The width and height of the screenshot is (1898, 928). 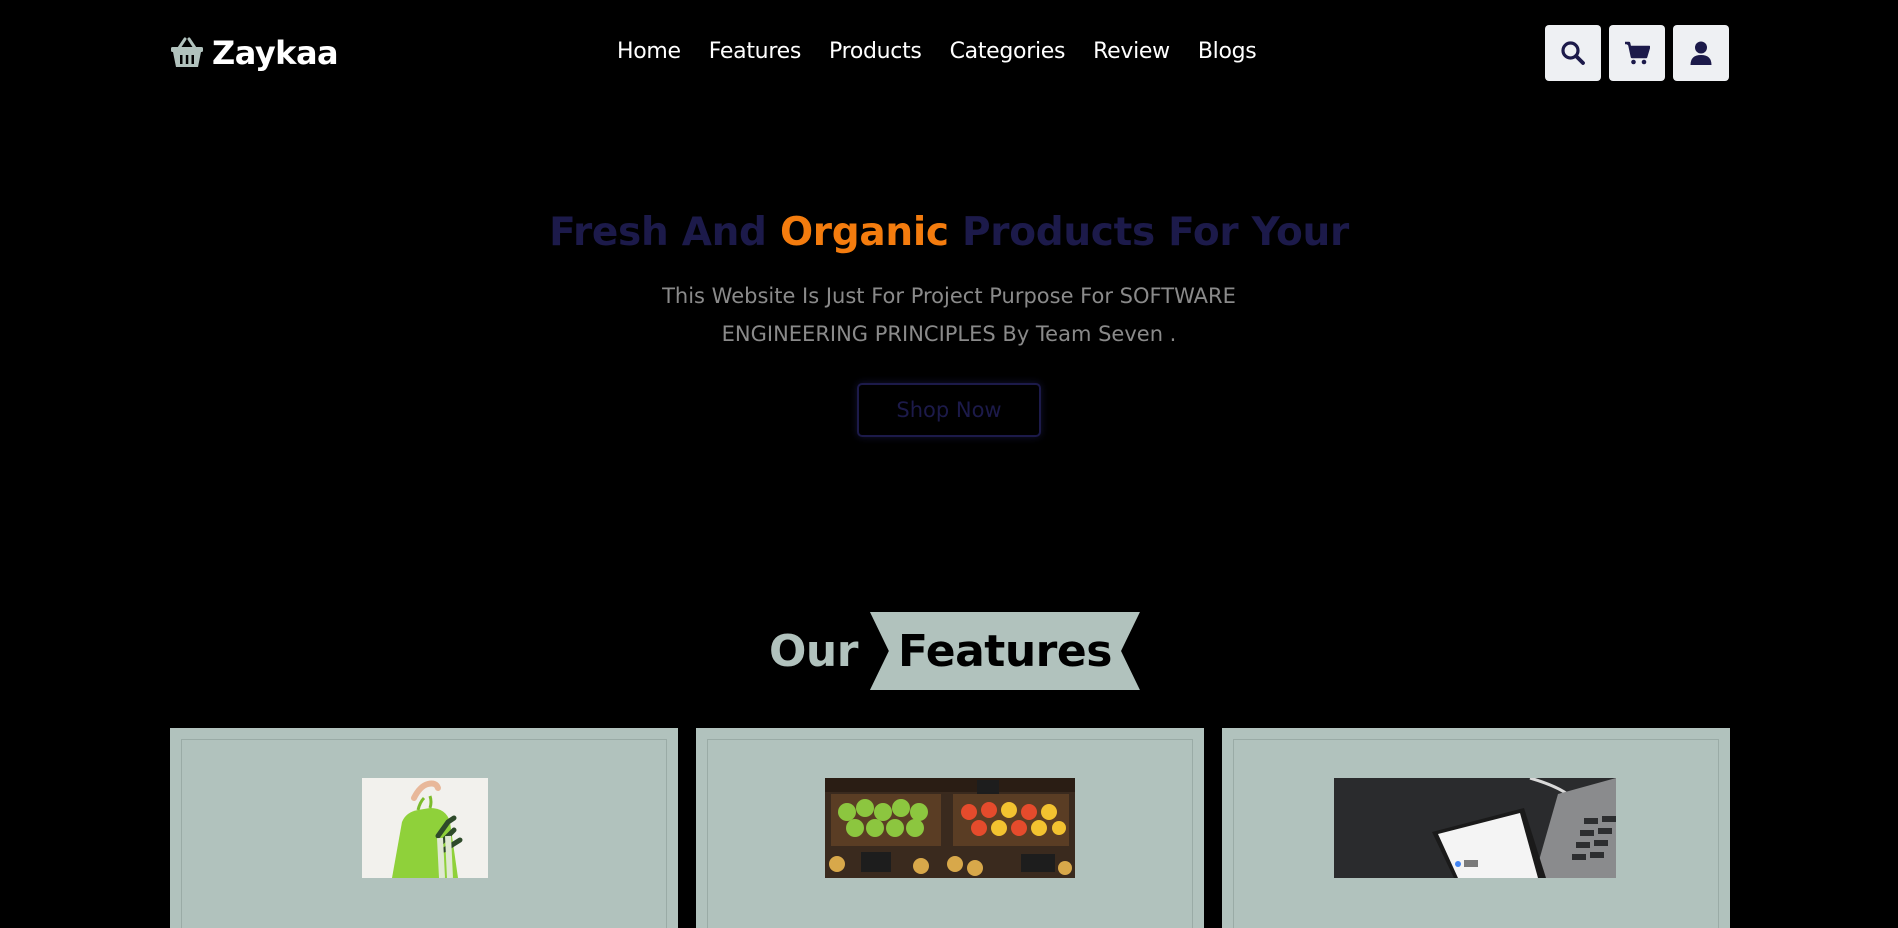 I want to click on nav-features: Features, so click(x=755, y=51).